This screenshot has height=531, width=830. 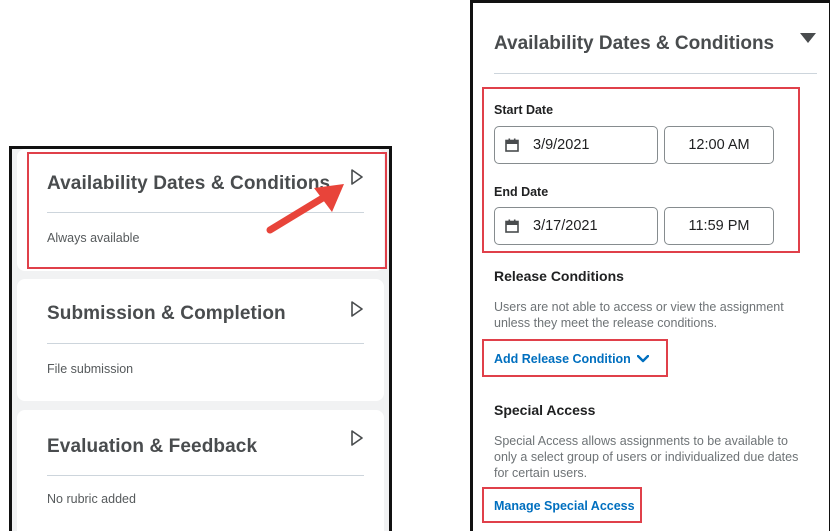 I want to click on evaluation-card: Evaluation & Feedback No rubric added, so click(x=200, y=470).